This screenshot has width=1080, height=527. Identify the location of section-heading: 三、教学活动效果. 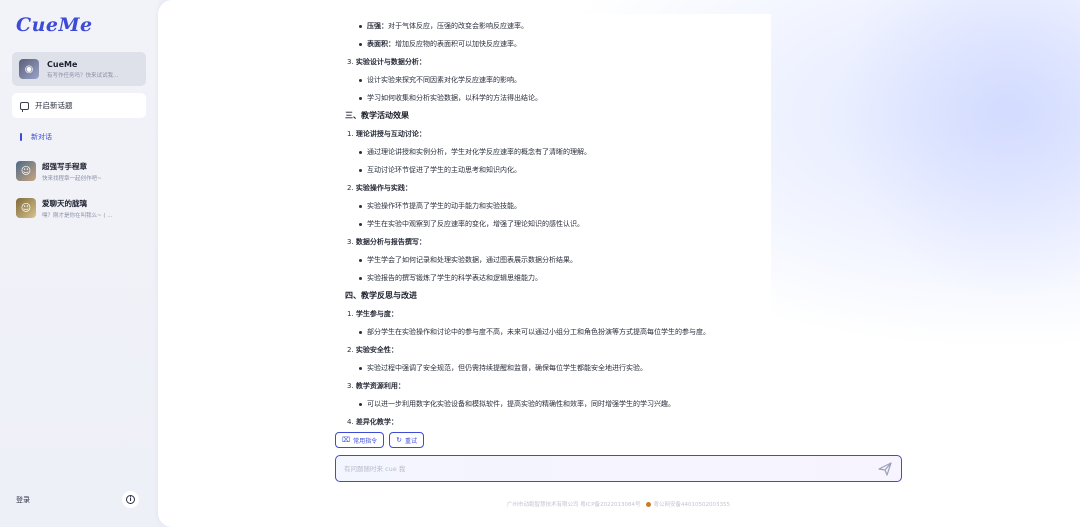
(377, 115).